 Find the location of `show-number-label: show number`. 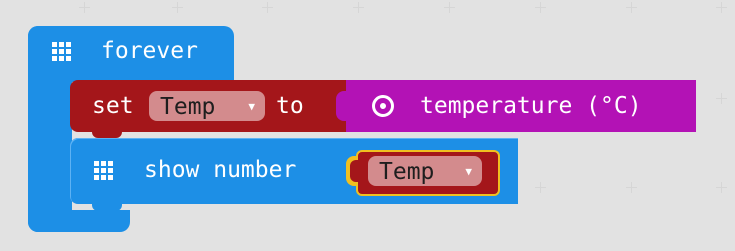

show-number-label: show number is located at coordinates (220, 170).